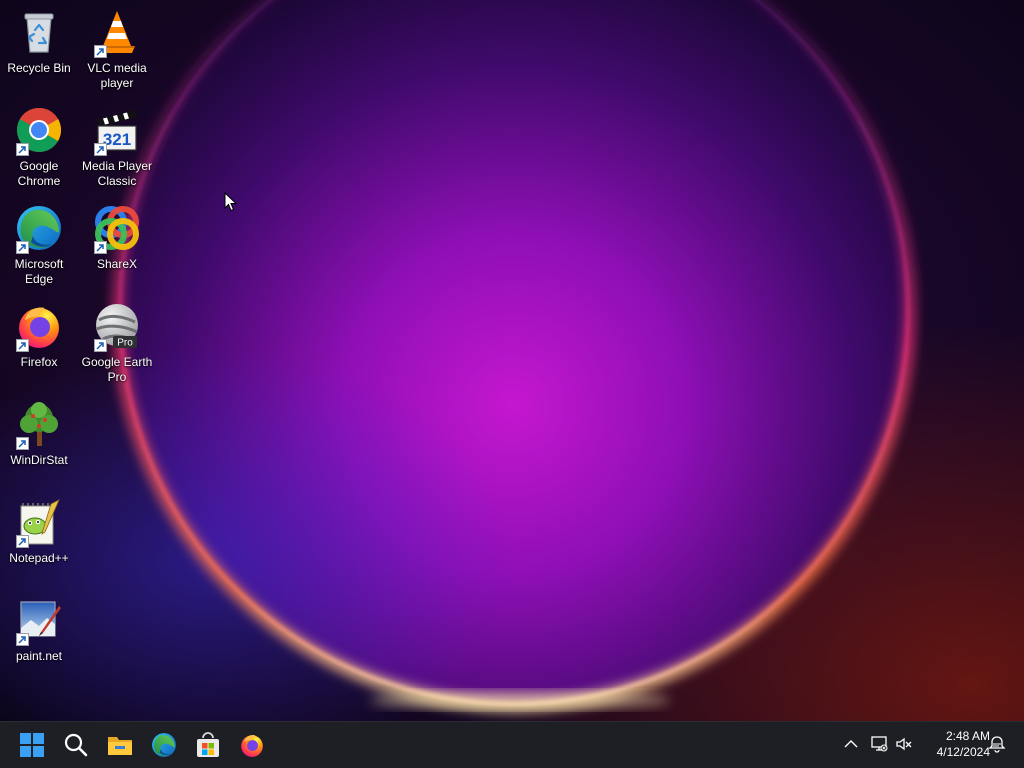 The width and height of the screenshot is (1024, 768). Describe the element at coordinates (117, 327) in the screenshot. I see `google-earth-pro-icon: Pro` at that location.